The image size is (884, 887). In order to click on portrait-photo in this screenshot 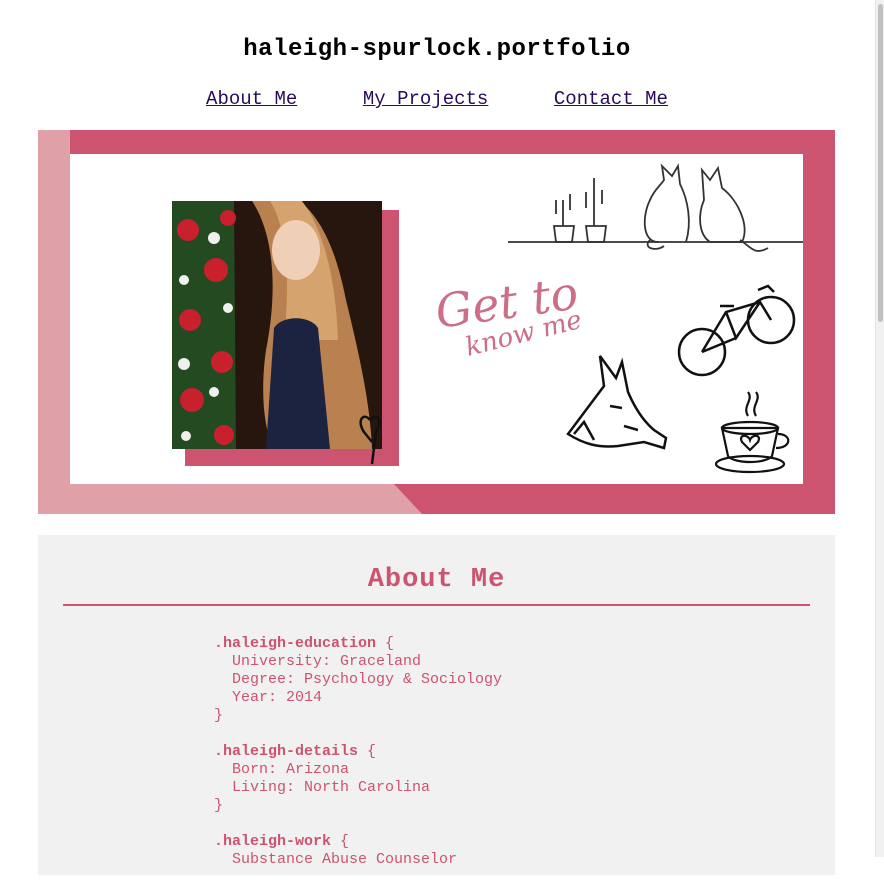, I will do `click(285, 333)`.